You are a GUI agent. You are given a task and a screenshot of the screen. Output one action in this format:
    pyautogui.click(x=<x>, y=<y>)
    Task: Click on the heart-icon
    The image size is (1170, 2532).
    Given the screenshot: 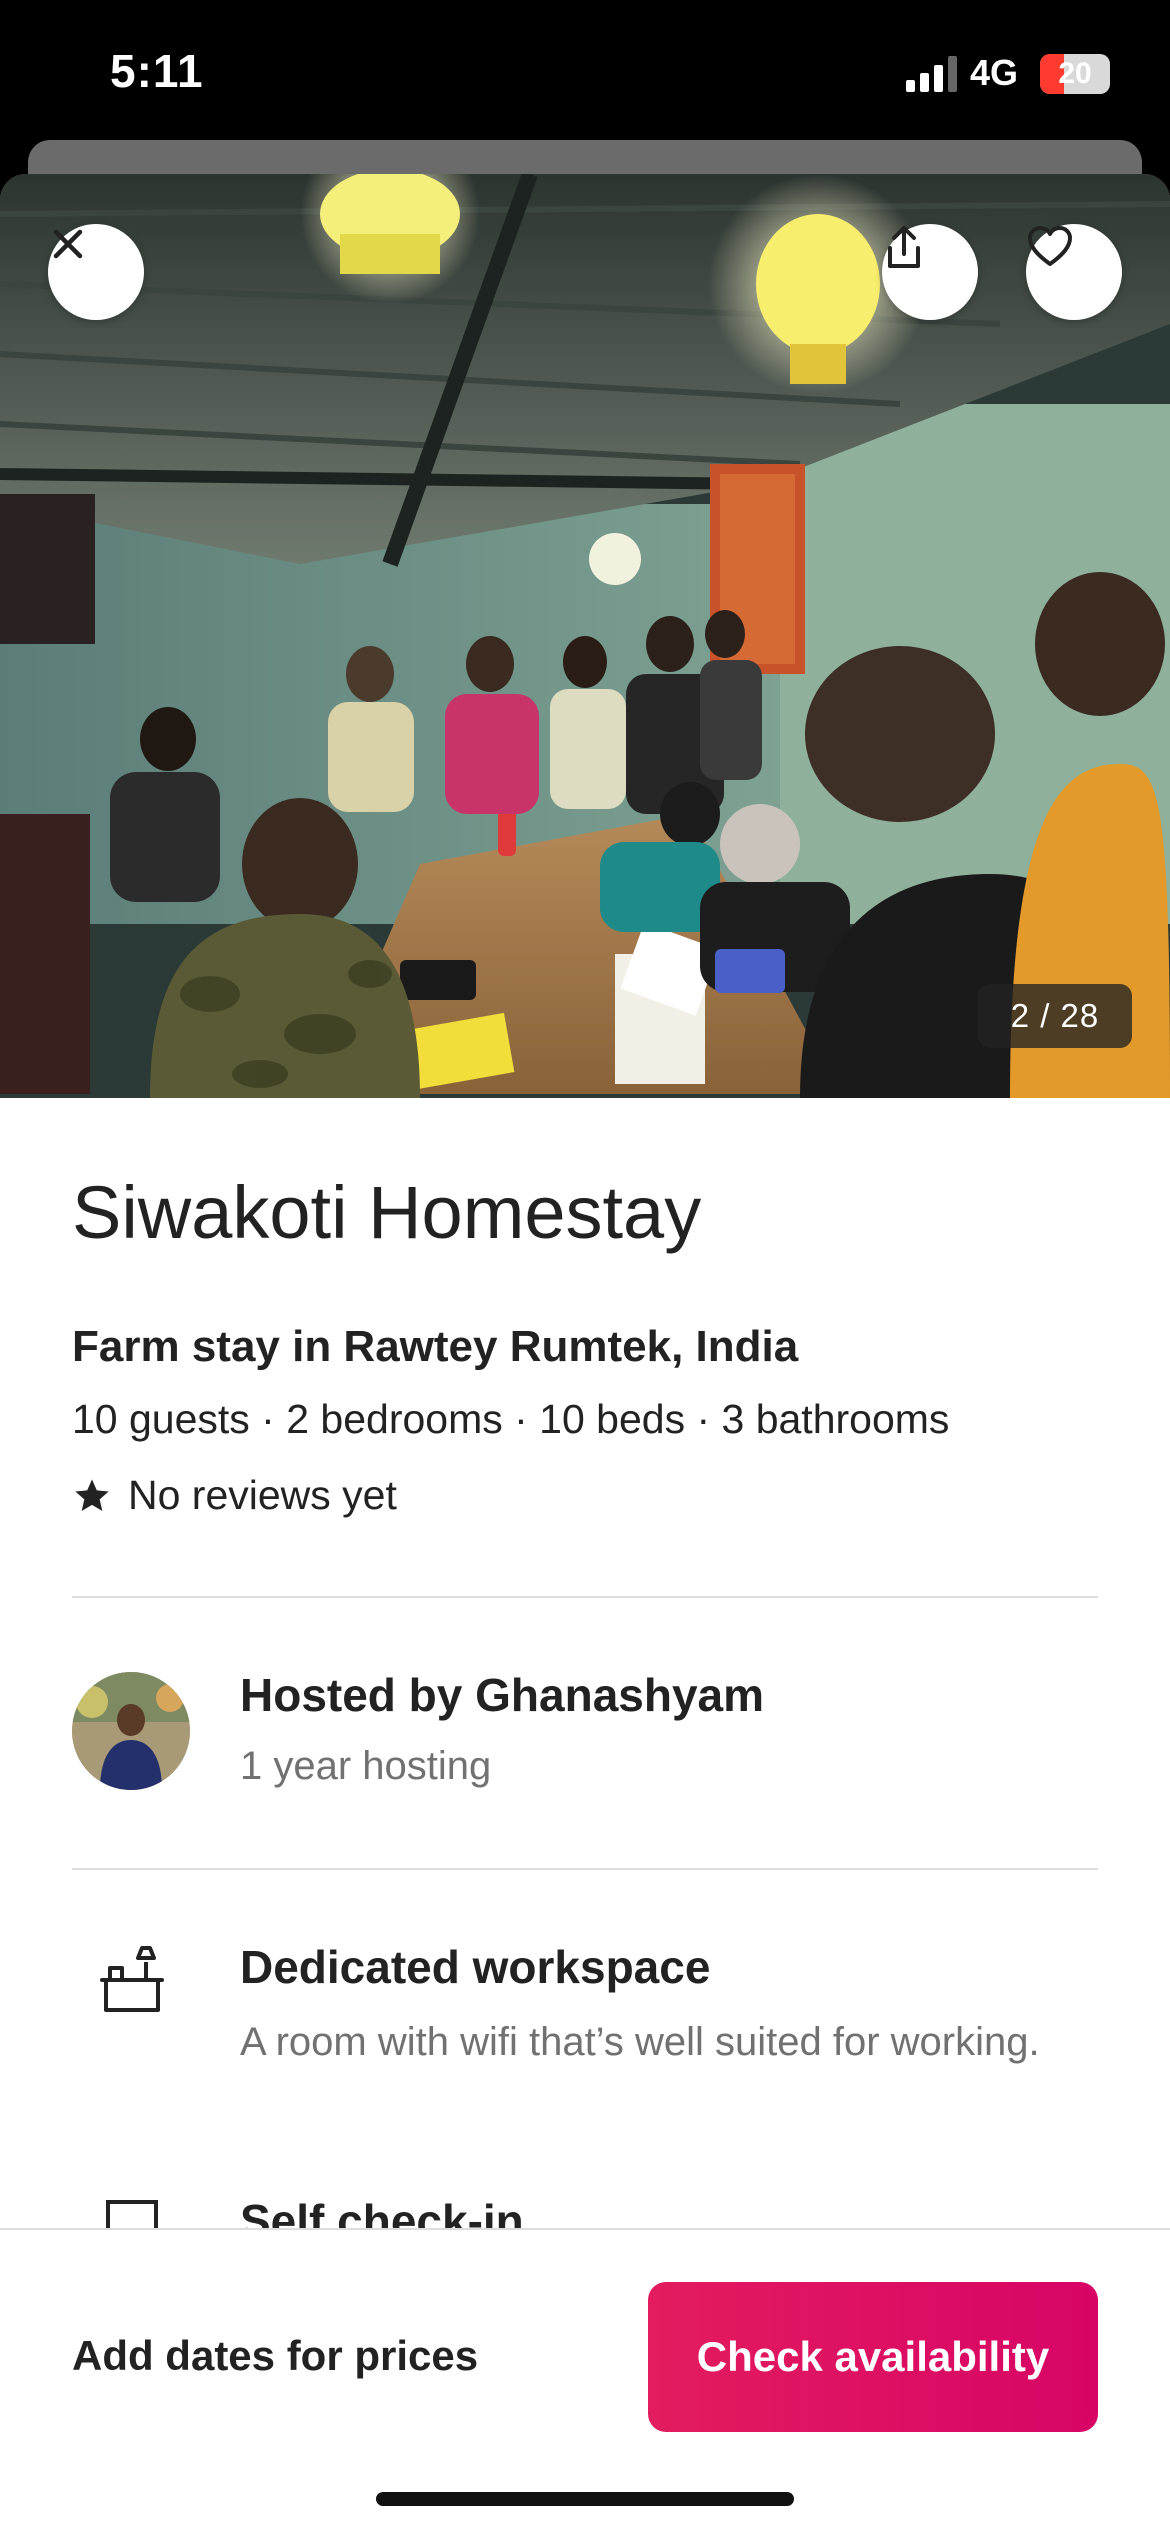 What is the action you would take?
    pyautogui.click(x=1050, y=246)
    